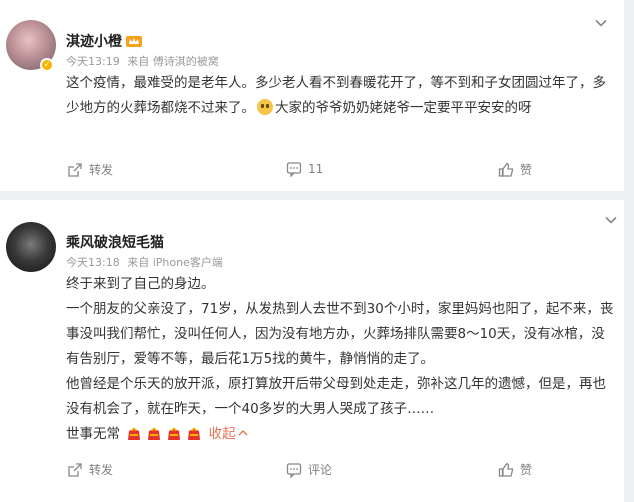 Image resolution: width=634 pixels, height=502 pixels. Describe the element at coordinates (173, 61) in the screenshot. I see `post-source: 来自 傅诗淇的被窝` at that location.